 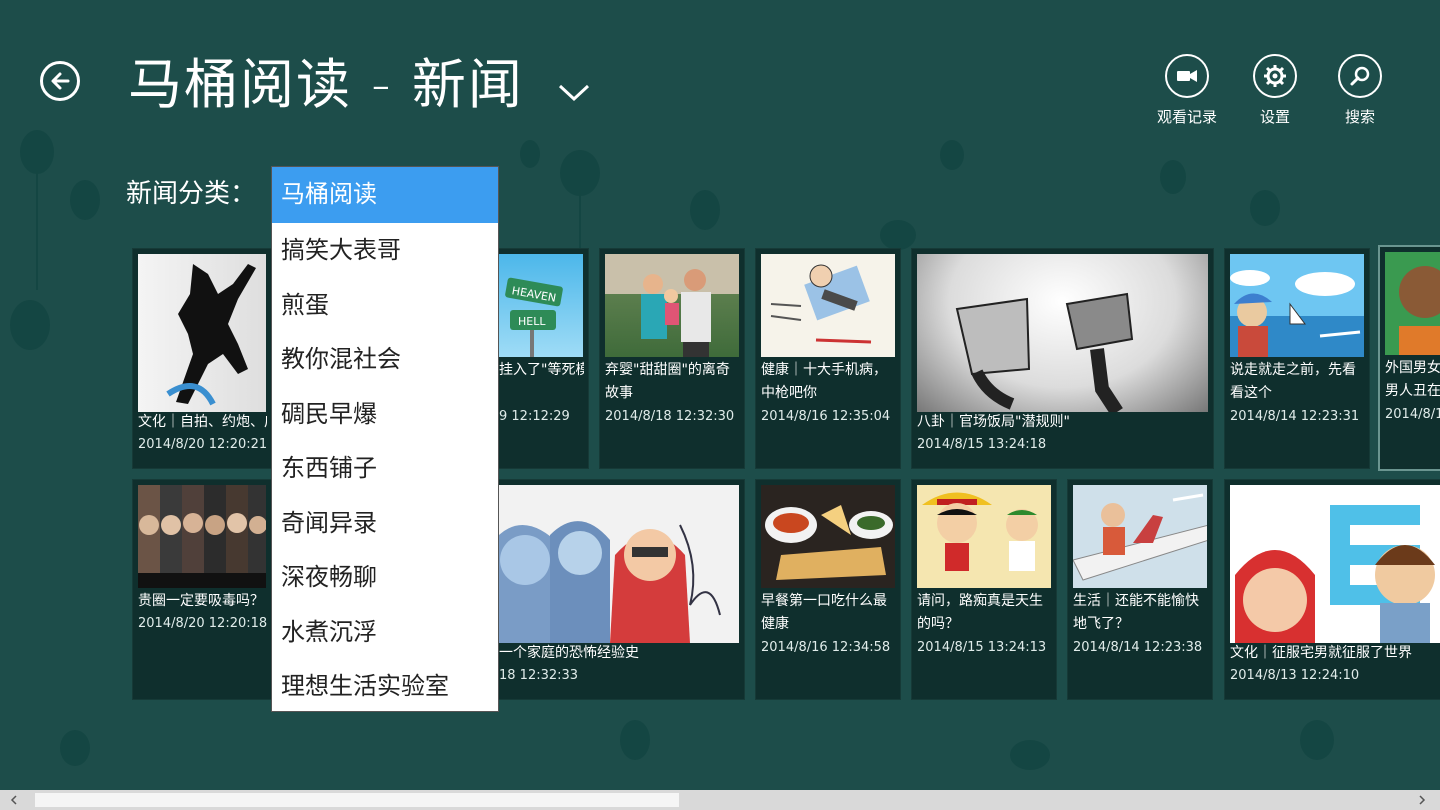 What do you see at coordinates (385, 414) in the screenshot?
I see `category-option: 碉民早爆` at bounding box center [385, 414].